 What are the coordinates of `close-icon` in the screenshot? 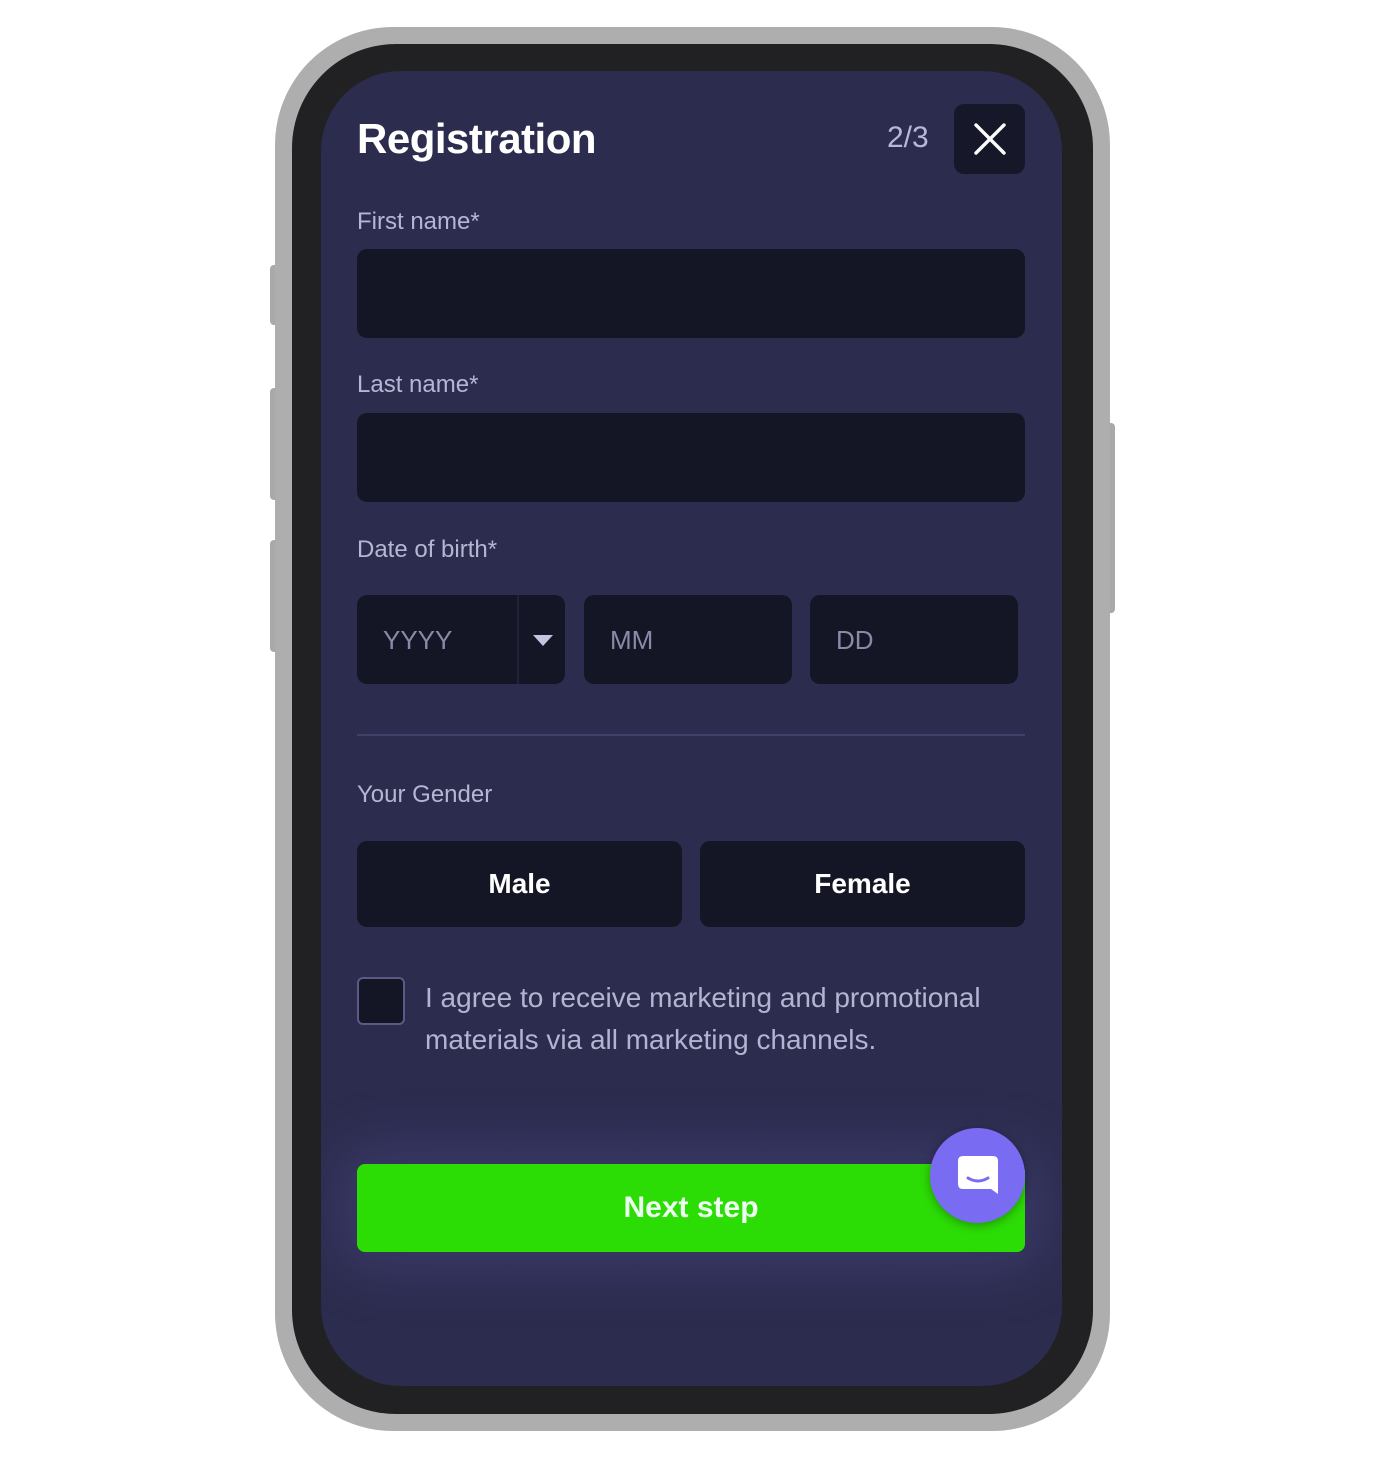 It's located at (989, 139).